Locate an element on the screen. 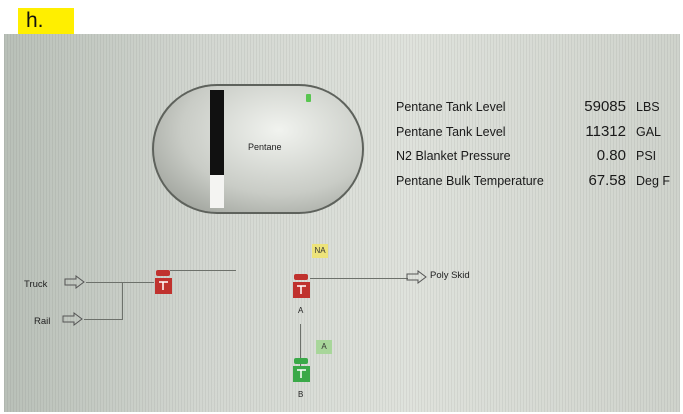  inlet-valve-icon is located at coordinates (164, 283).